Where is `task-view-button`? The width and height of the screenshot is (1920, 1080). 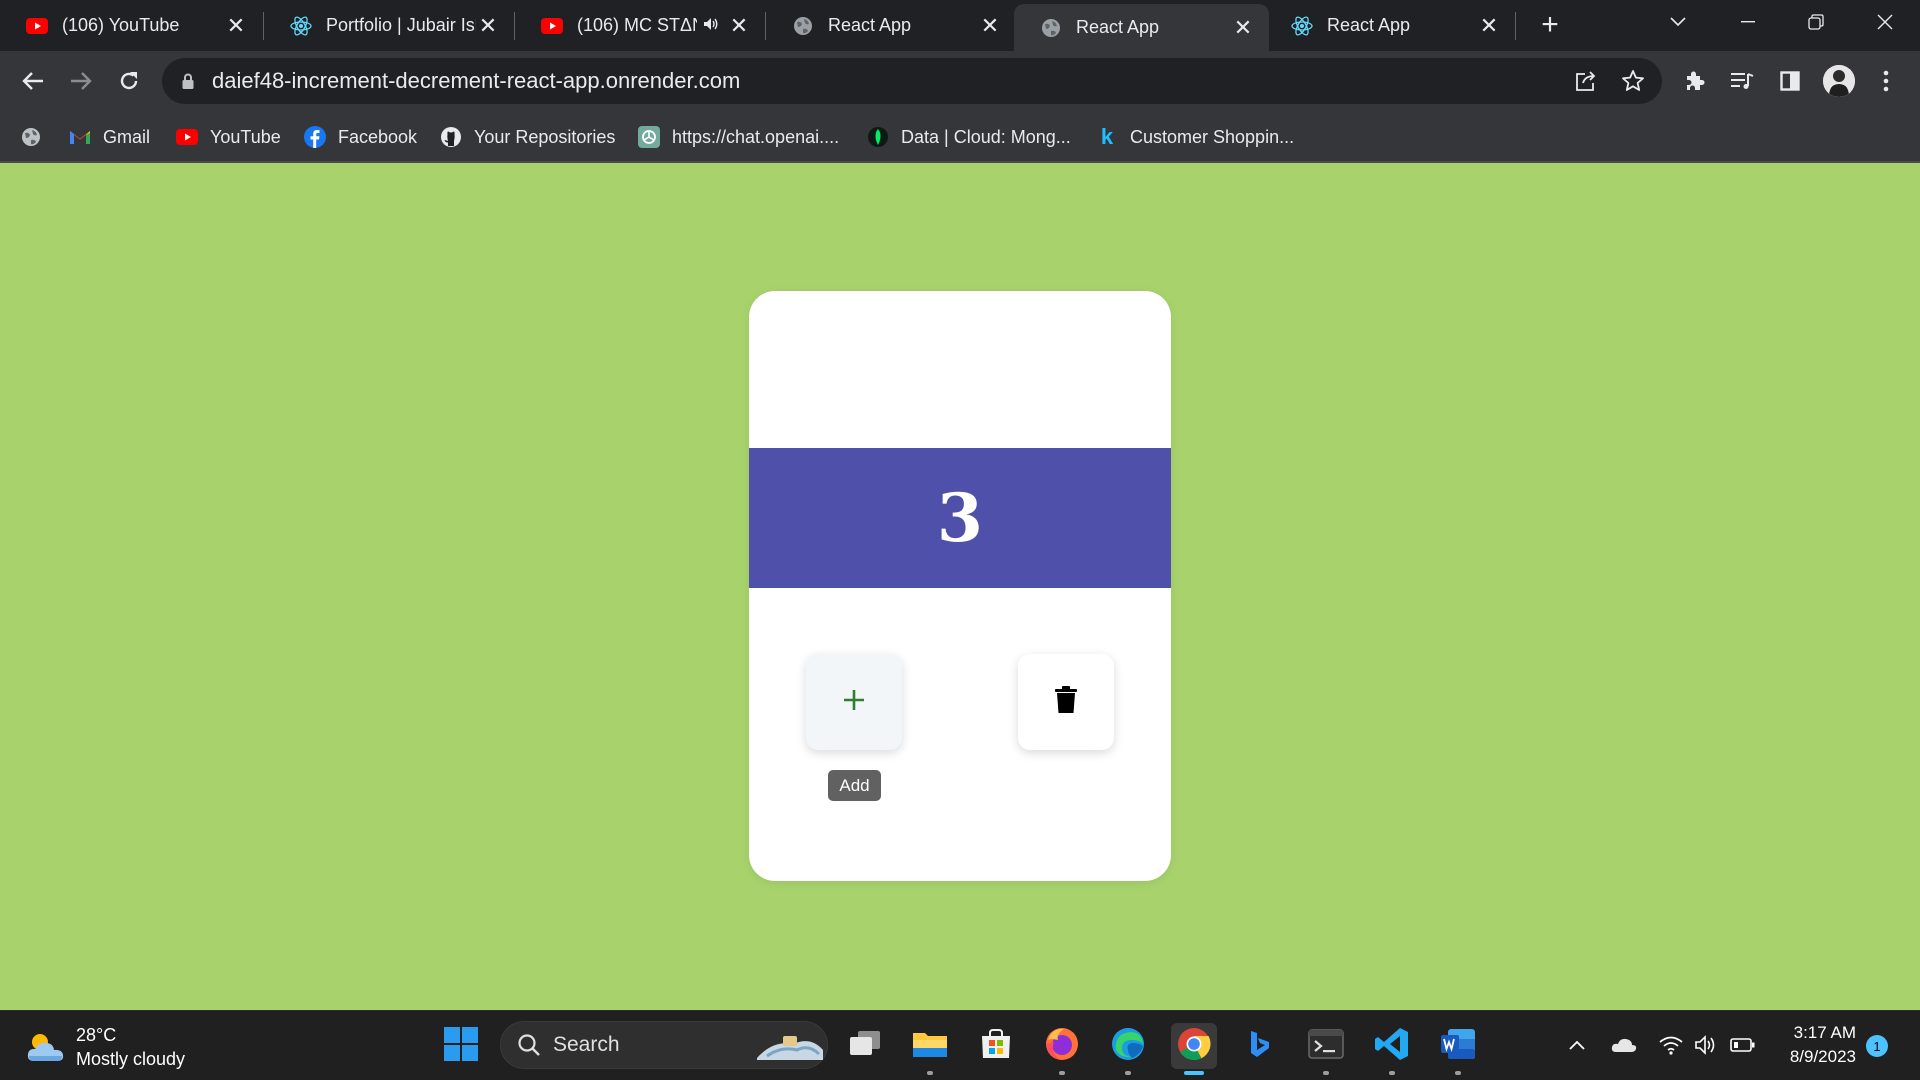 task-view-button is located at coordinates (865, 1046).